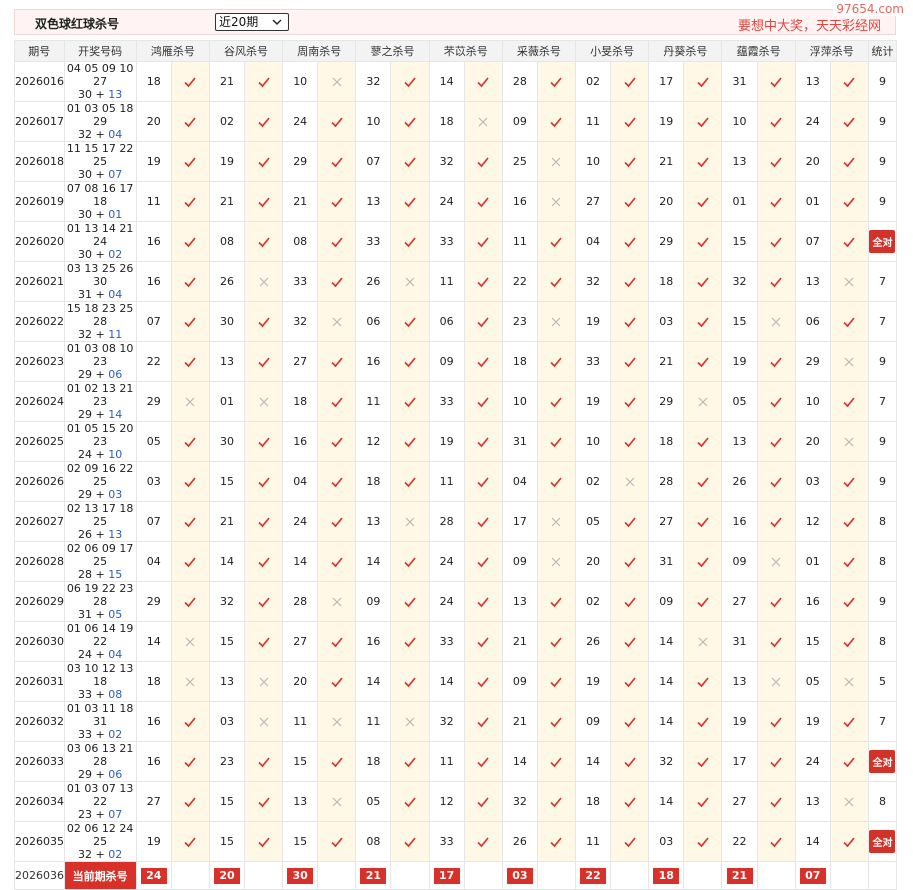 The width and height of the screenshot is (913, 890). Describe the element at coordinates (100, 601) in the screenshot. I see `draw-numbers-cell: 06 19 22 23 28 31 + 05` at that location.